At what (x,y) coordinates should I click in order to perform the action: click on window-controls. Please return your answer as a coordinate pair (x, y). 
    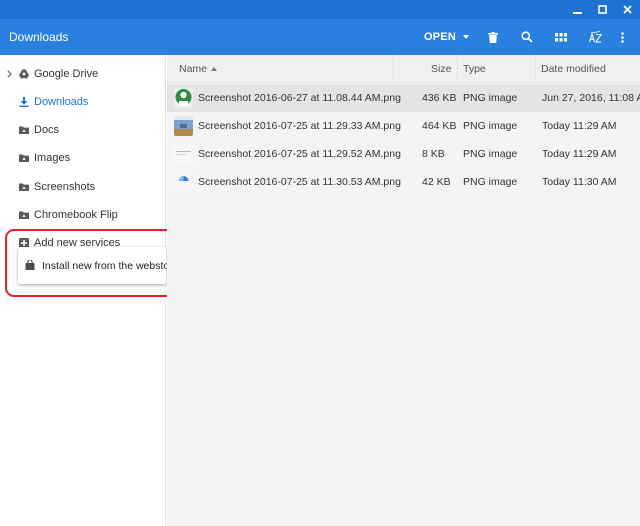
    Looking at the image, I should click on (602, 9).